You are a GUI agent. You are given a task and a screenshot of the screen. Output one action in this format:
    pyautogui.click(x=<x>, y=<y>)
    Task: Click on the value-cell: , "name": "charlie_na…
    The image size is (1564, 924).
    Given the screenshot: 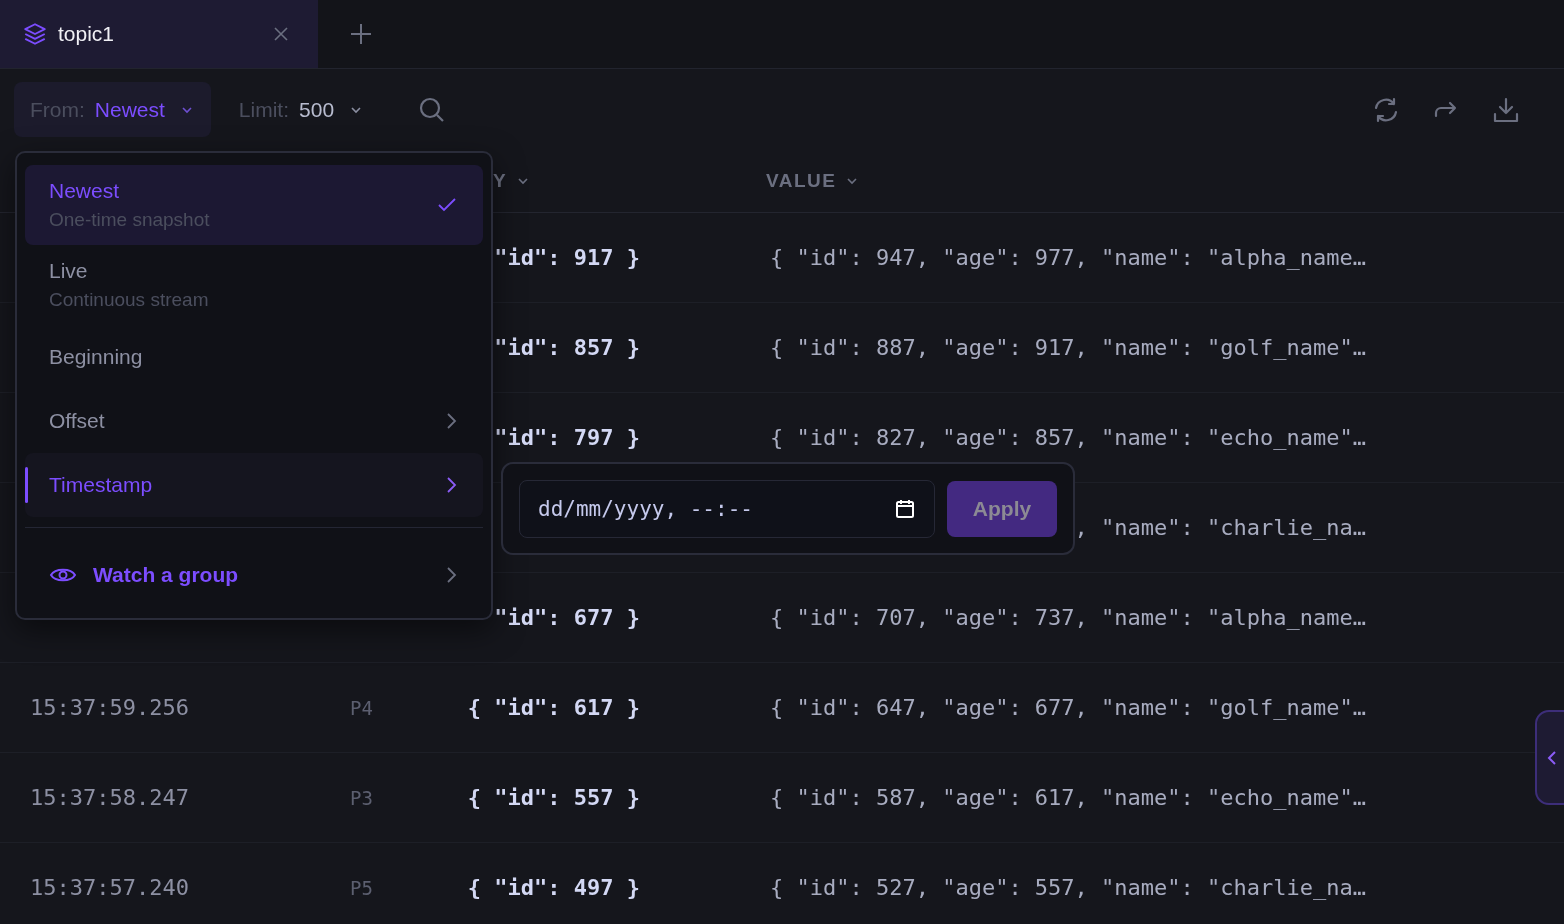 What is the action you would take?
    pyautogui.click(x=1220, y=527)
    